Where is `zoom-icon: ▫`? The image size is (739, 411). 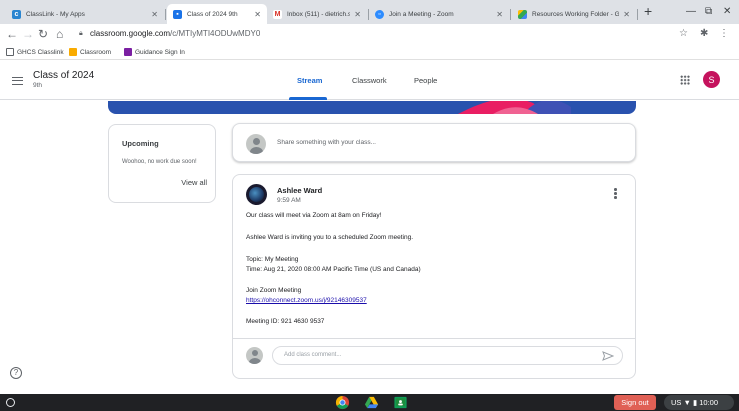 zoom-icon: ▫ is located at coordinates (379, 14).